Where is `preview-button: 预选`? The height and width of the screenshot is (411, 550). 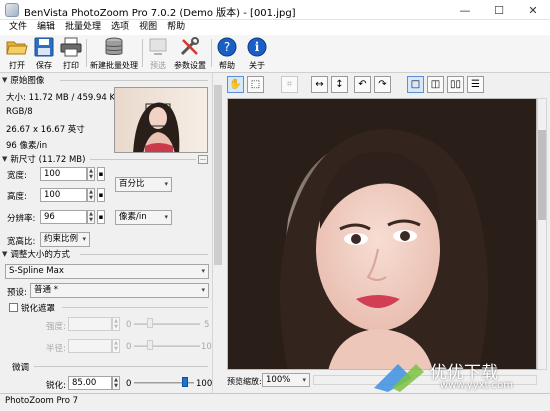 preview-button: 预选 is located at coordinates (158, 53).